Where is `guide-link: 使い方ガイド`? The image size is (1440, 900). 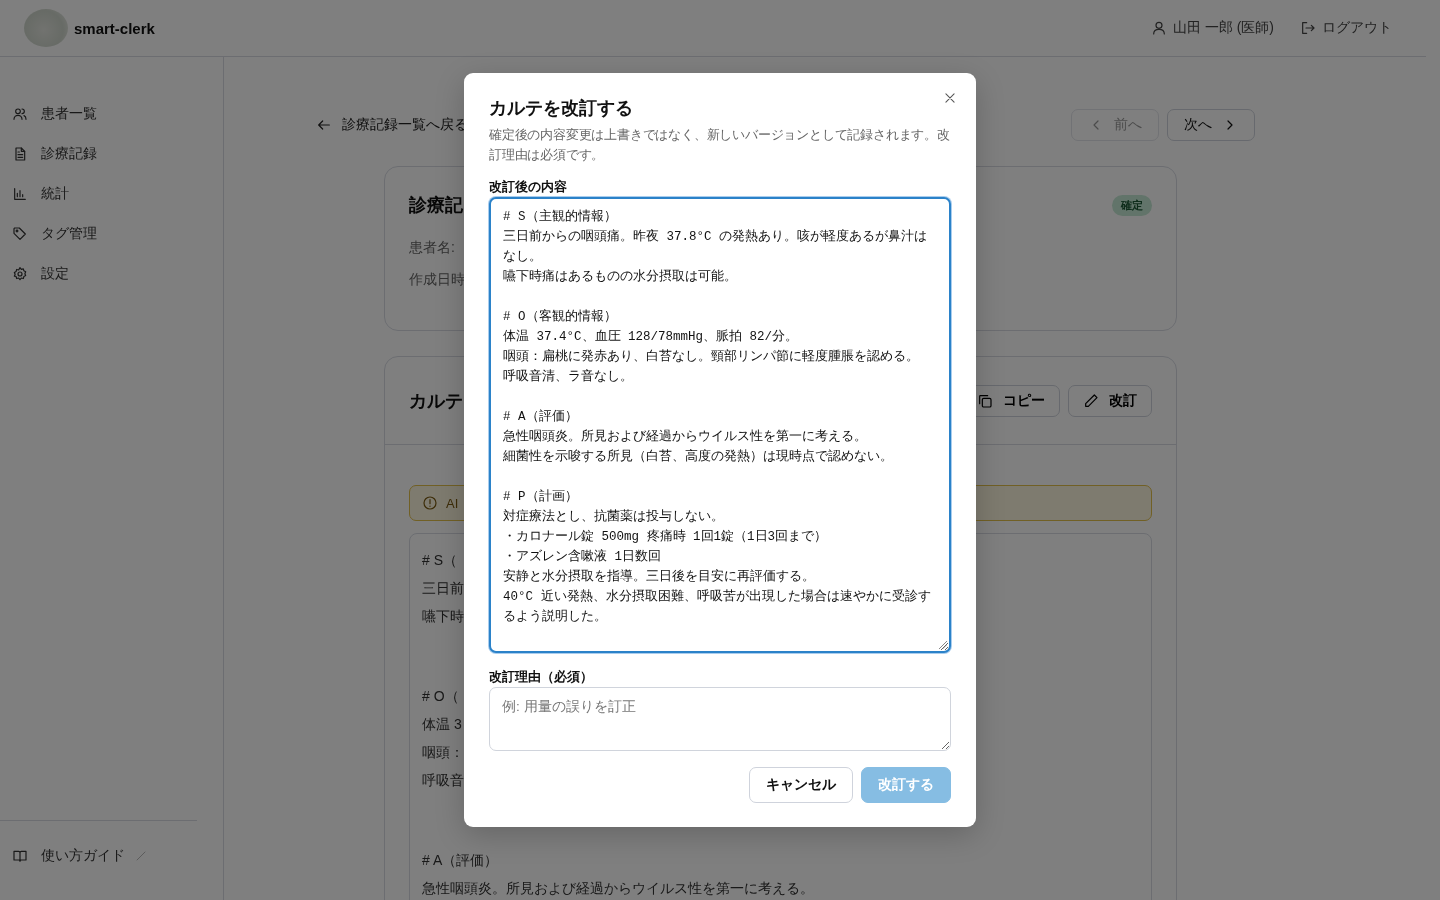
guide-link: 使い方ガイド is located at coordinates (62, 856).